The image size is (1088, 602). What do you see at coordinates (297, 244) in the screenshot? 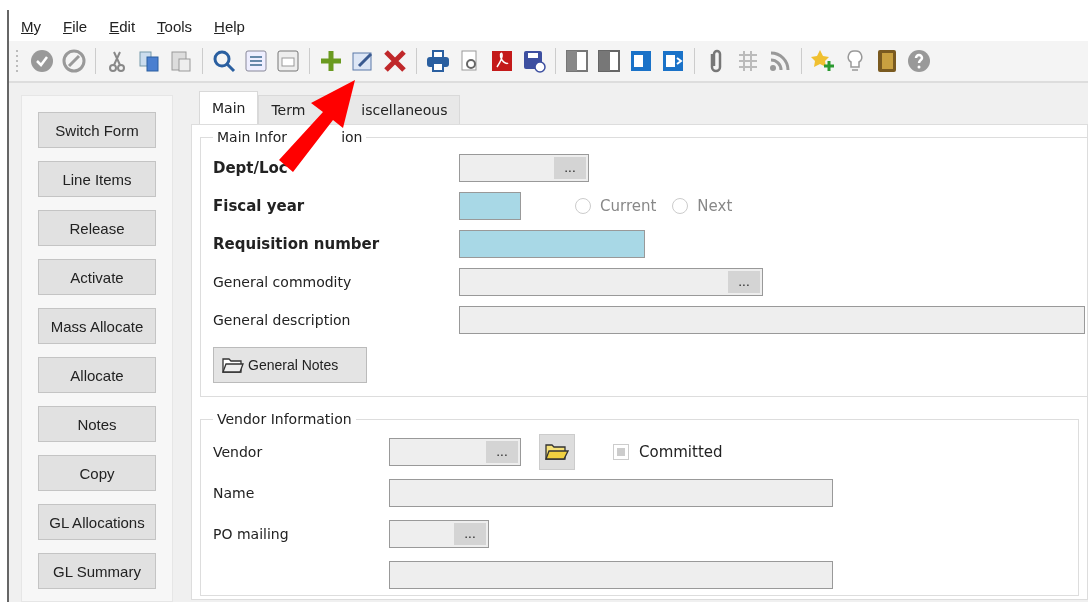
I see `field-label: Requisition number` at bounding box center [297, 244].